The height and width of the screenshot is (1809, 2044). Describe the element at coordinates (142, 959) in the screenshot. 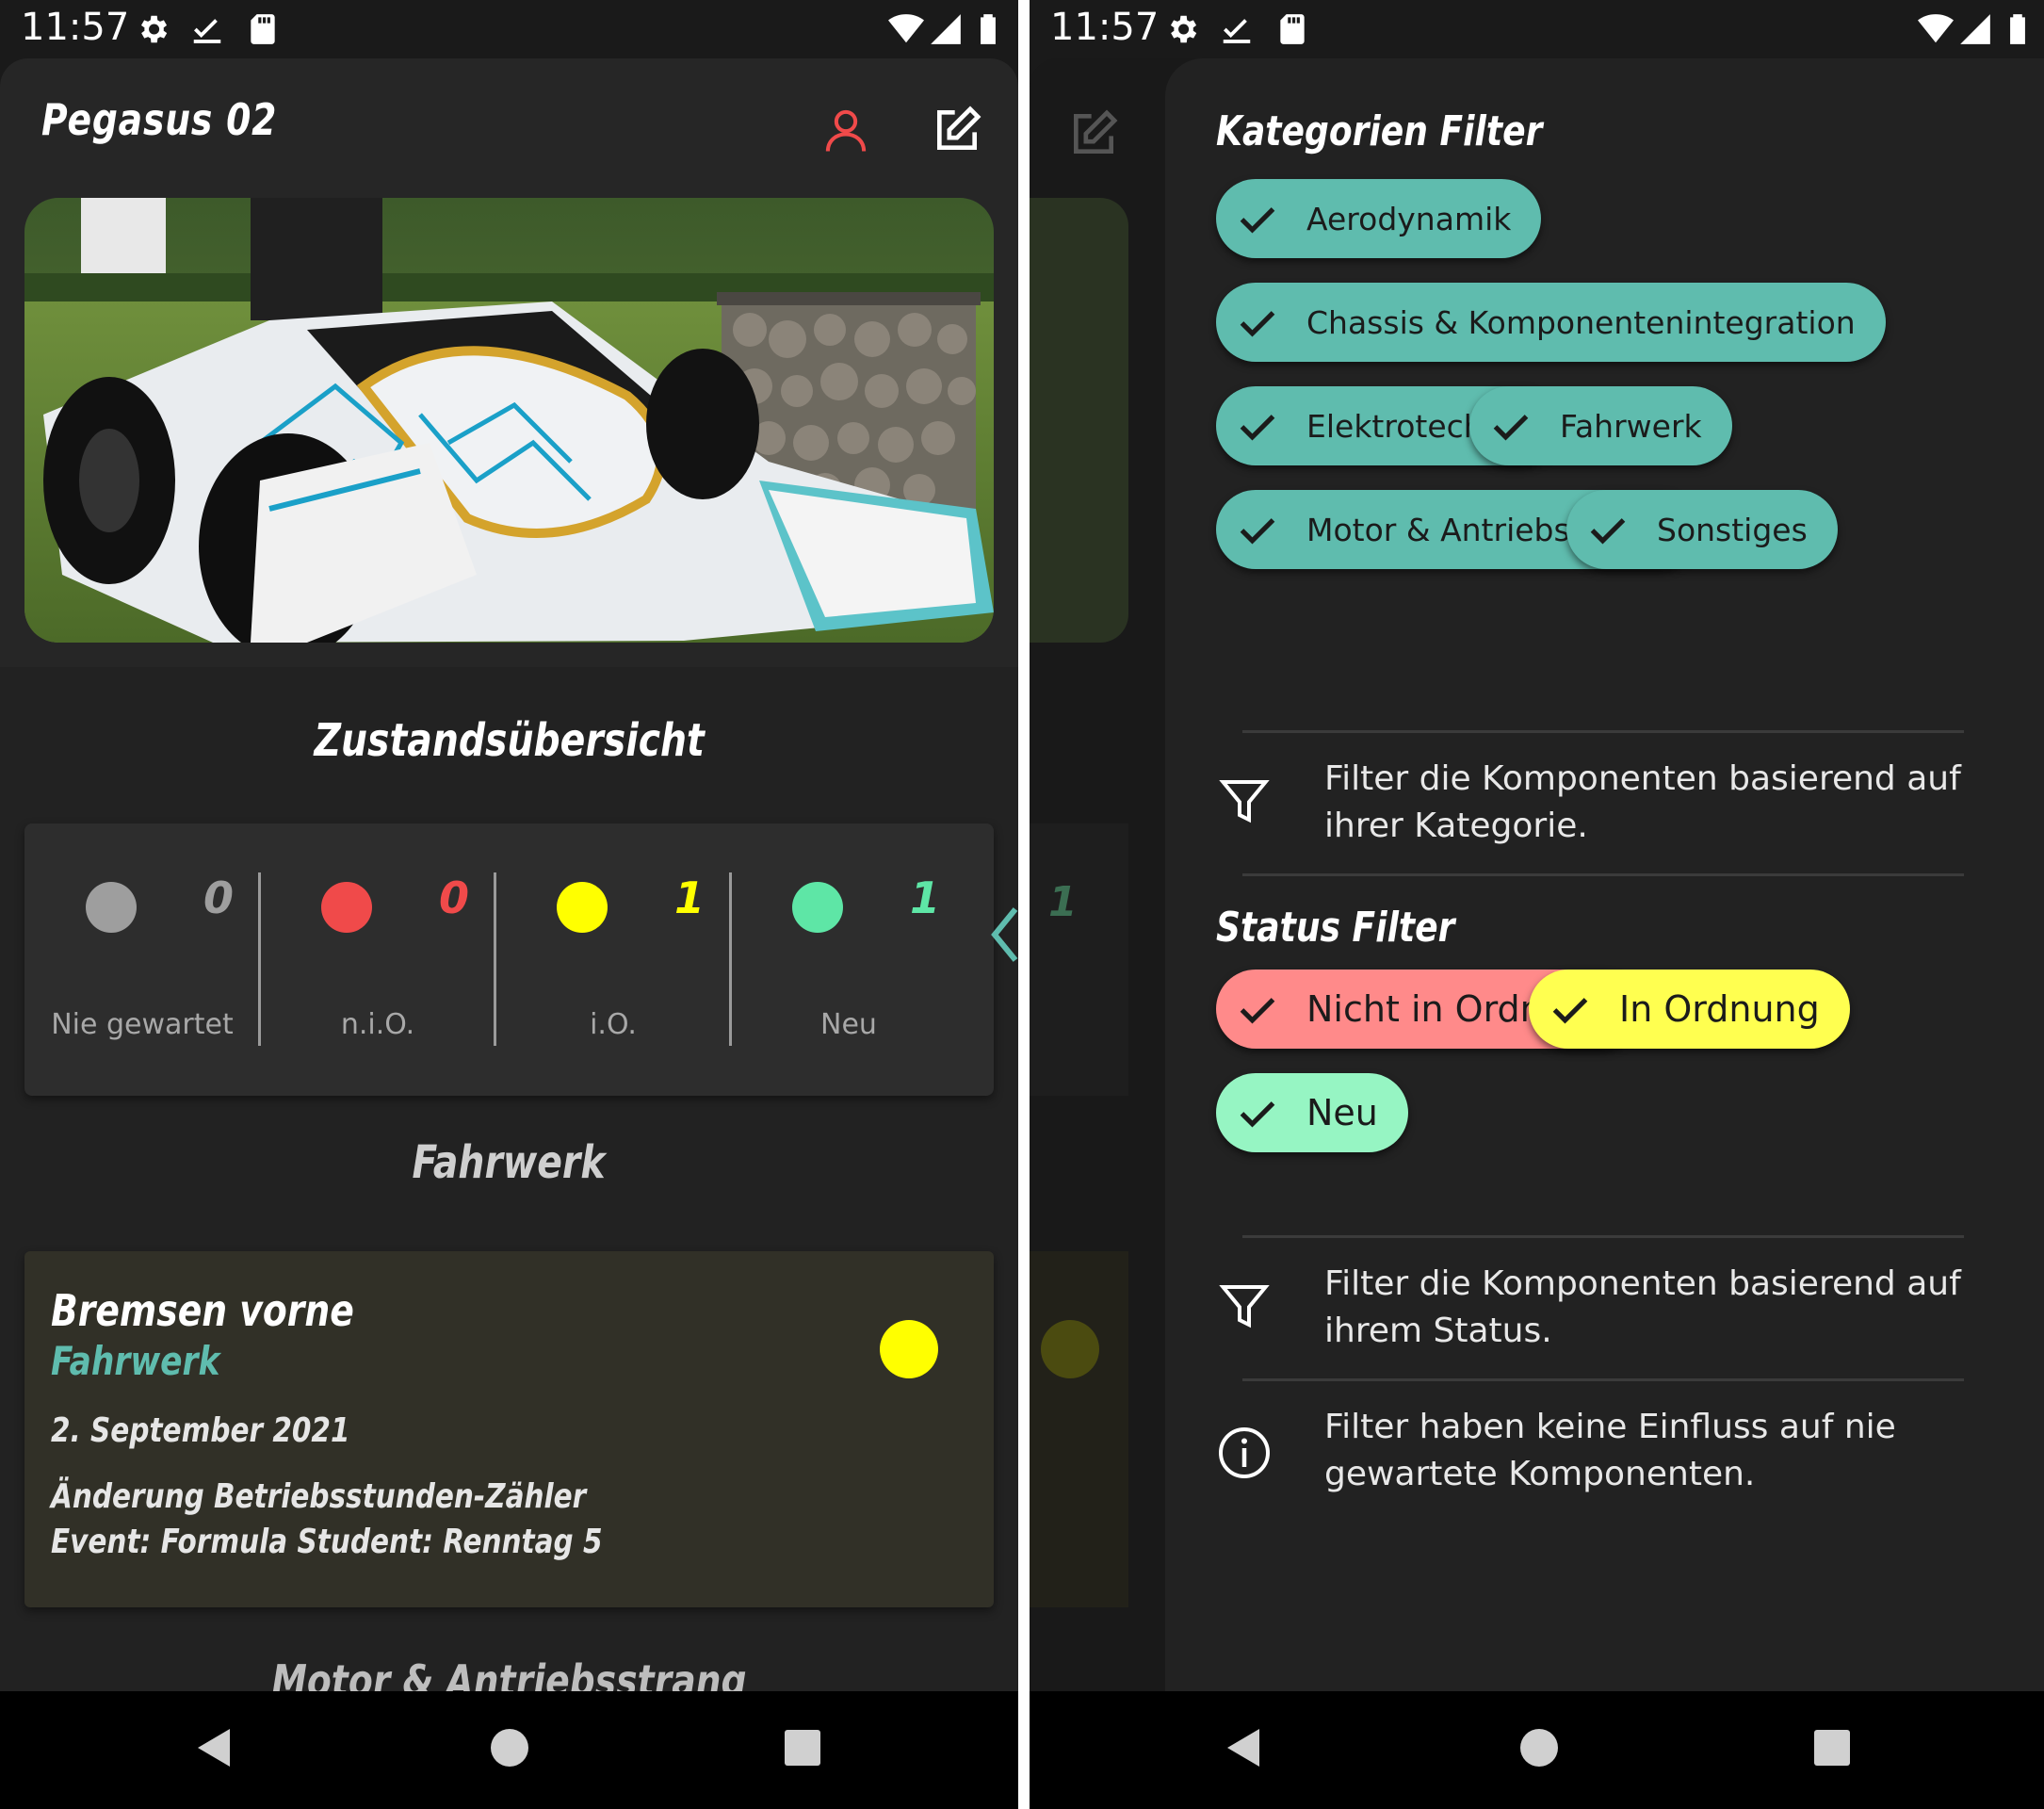

I see `summary-item: 0 Nie gewartet` at that location.